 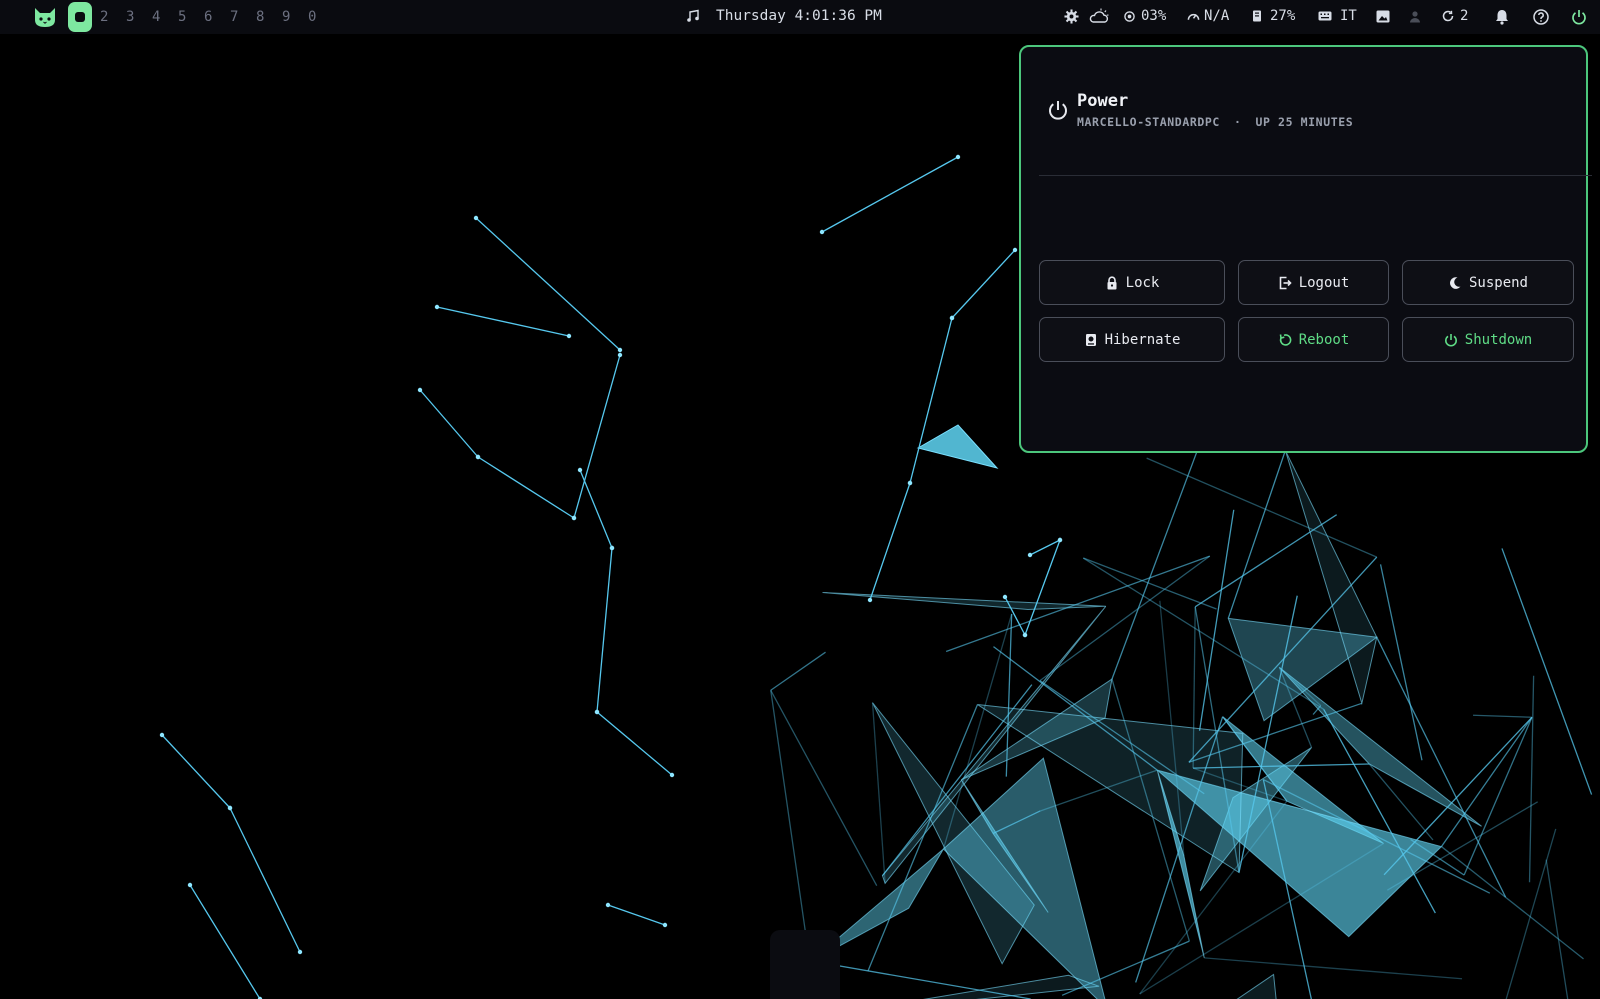 I want to click on reboot-button: Reboot, so click(x=1313, y=339).